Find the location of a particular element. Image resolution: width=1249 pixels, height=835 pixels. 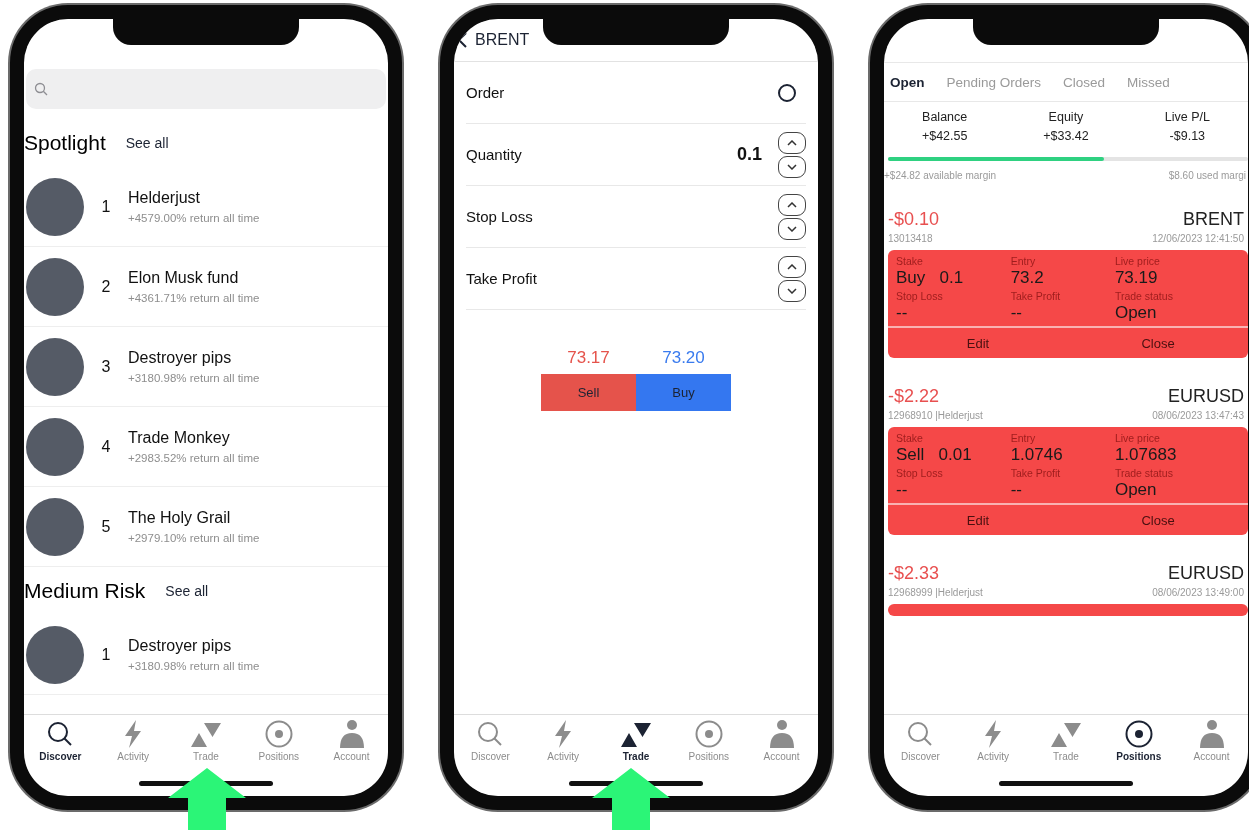

sell-button: Sell is located at coordinates (588, 392).